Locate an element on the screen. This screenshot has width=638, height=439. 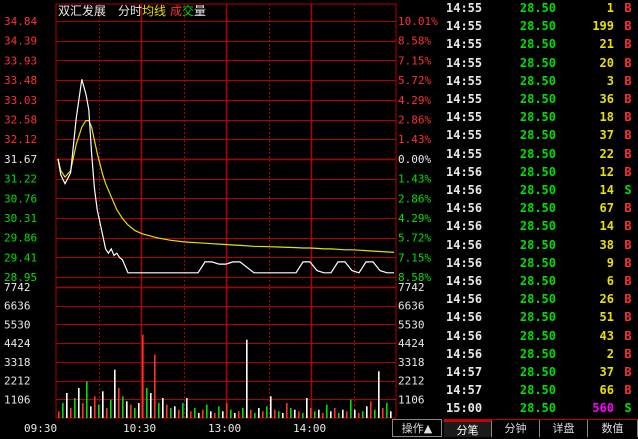
tick-row: 14:55 28.50 199 B is located at coordinates (541, 27).